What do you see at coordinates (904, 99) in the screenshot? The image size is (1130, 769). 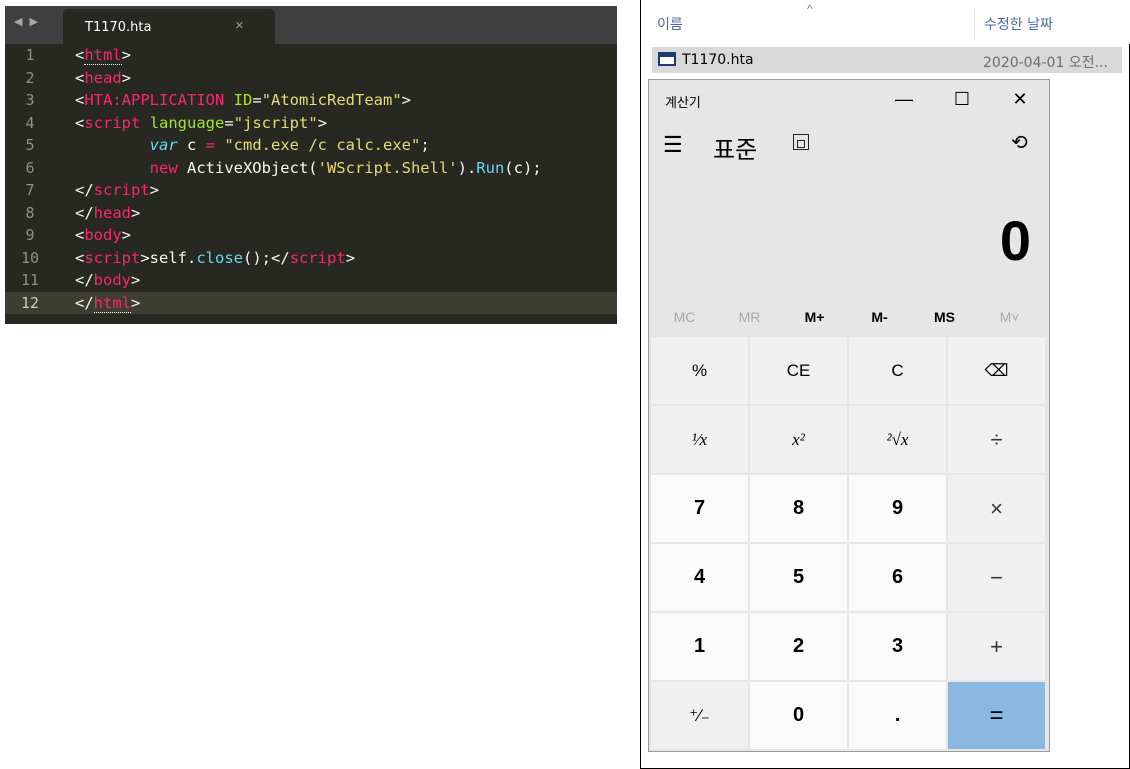 I see `minimize-button: —` at bounding box center [904, 99].